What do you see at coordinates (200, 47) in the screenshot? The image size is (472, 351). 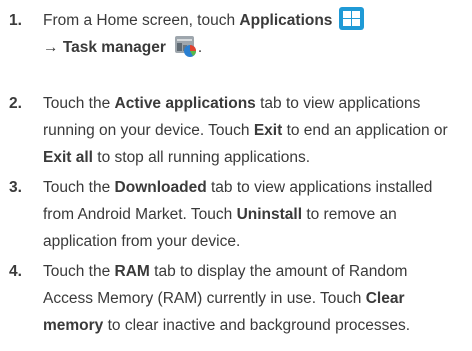 I see `text-run: .` at bounding box center [200, 47].